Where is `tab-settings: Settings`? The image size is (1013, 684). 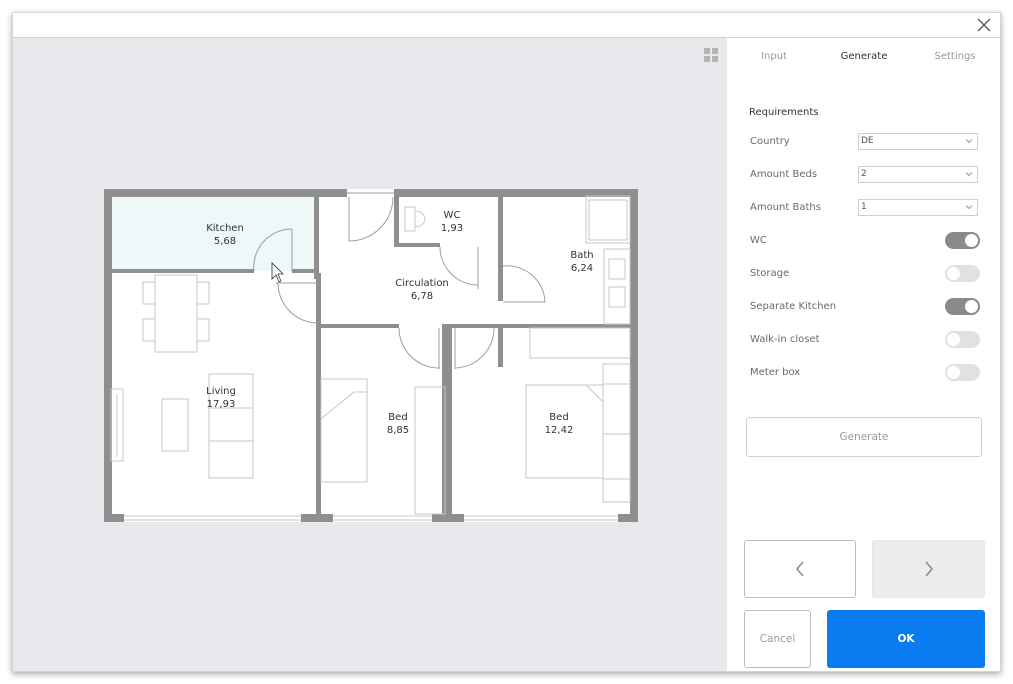 tab-settings: Settings is located at coordinates (955, 56).